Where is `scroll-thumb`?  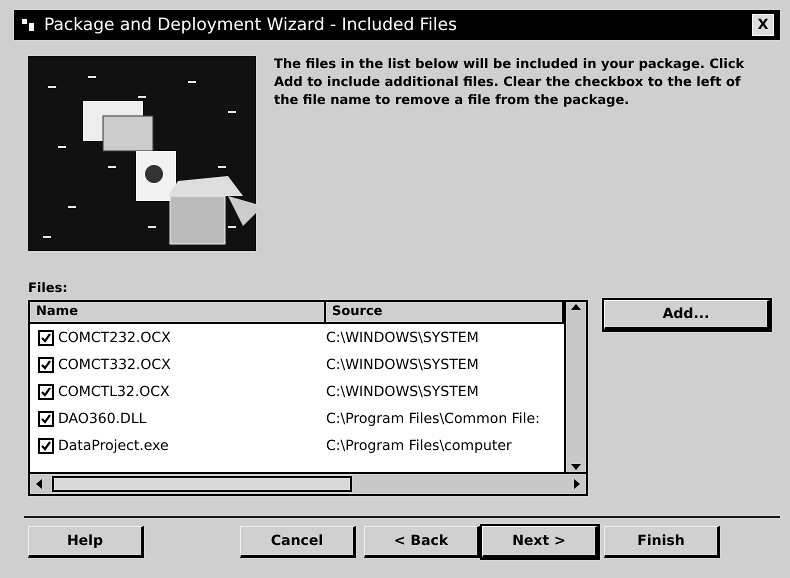 scroll-thumb is located at coordinates (202, 484).